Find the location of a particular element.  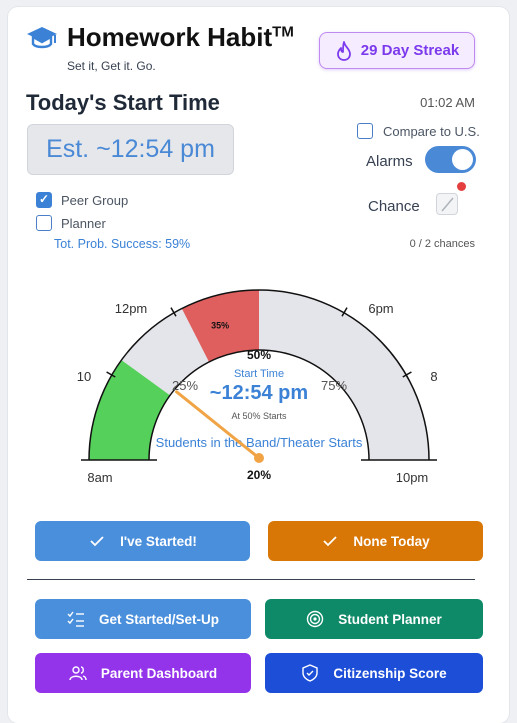

streak-badge: 29 Day Streak is located at coordinates (397, 50).